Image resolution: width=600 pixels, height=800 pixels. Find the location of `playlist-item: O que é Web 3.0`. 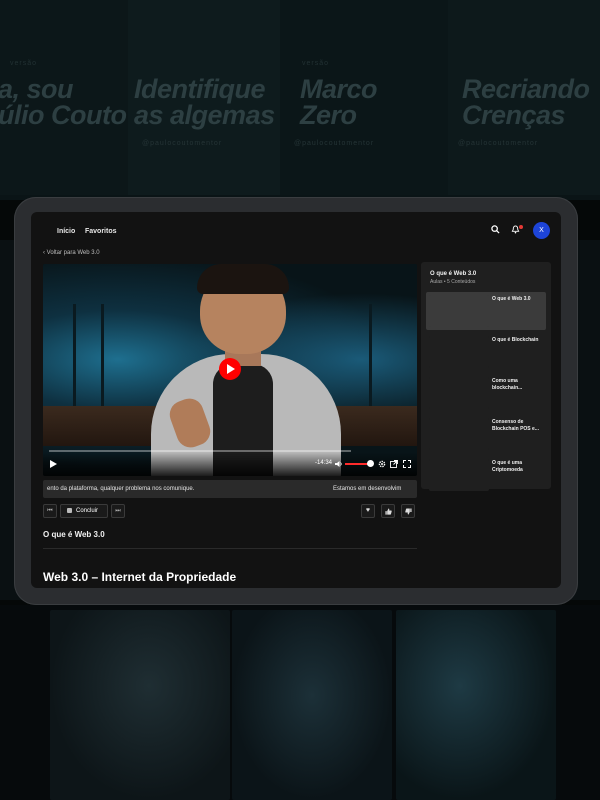

playlist-item: O que é Web 3.0 is located at coordinates (486, 311).